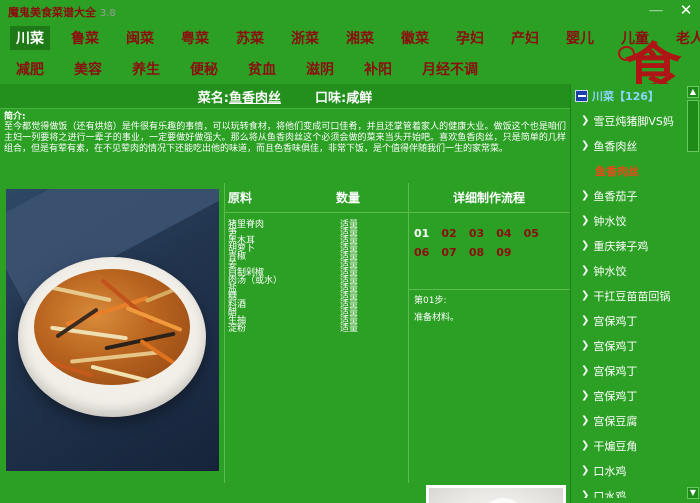  What do you see at coordinates (85, 38) in the screenshot?
I see `tab-lucai: 鲁菜` at bounding box center [85, 38].